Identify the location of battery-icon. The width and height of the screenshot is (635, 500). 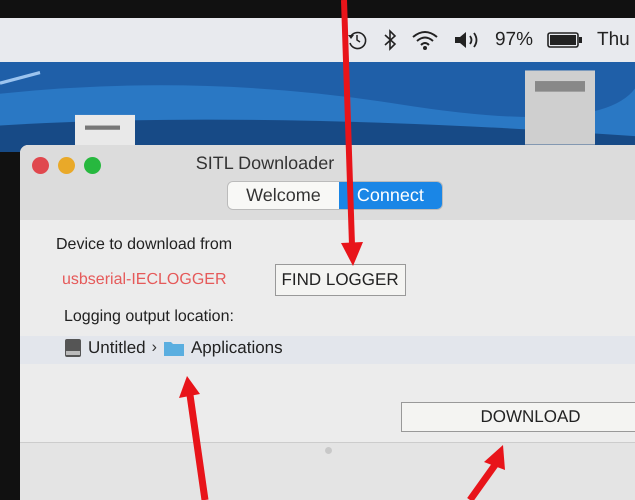
(565, 40).